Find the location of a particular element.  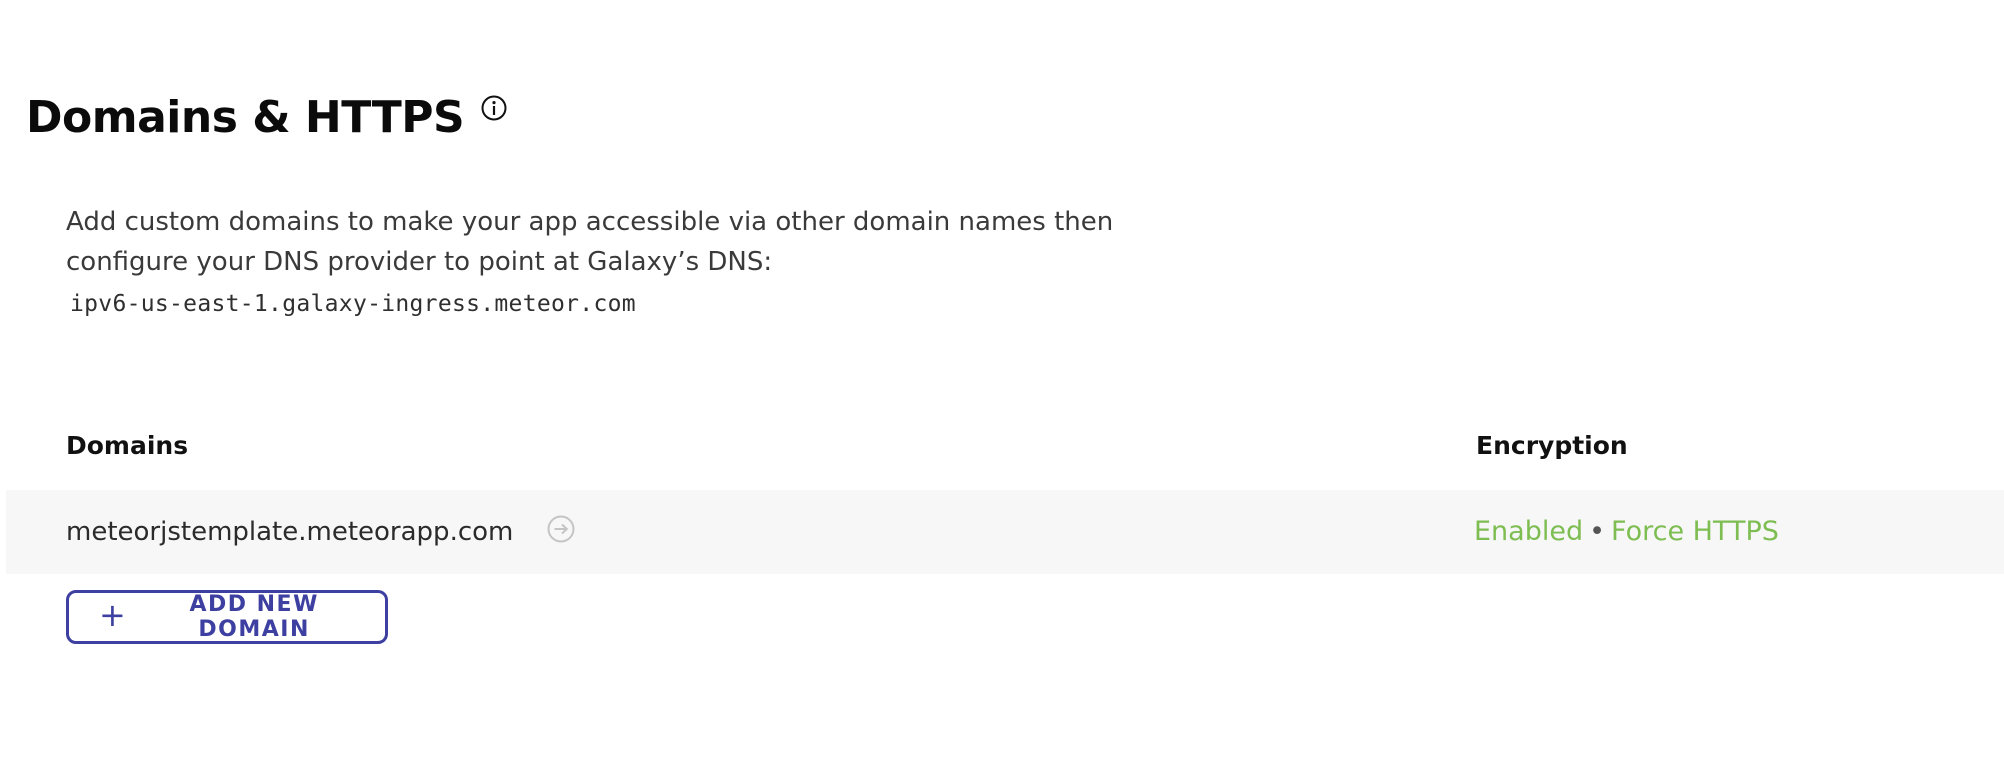

page-header: Domains & HTTPS is located at coordinates (267, 118).